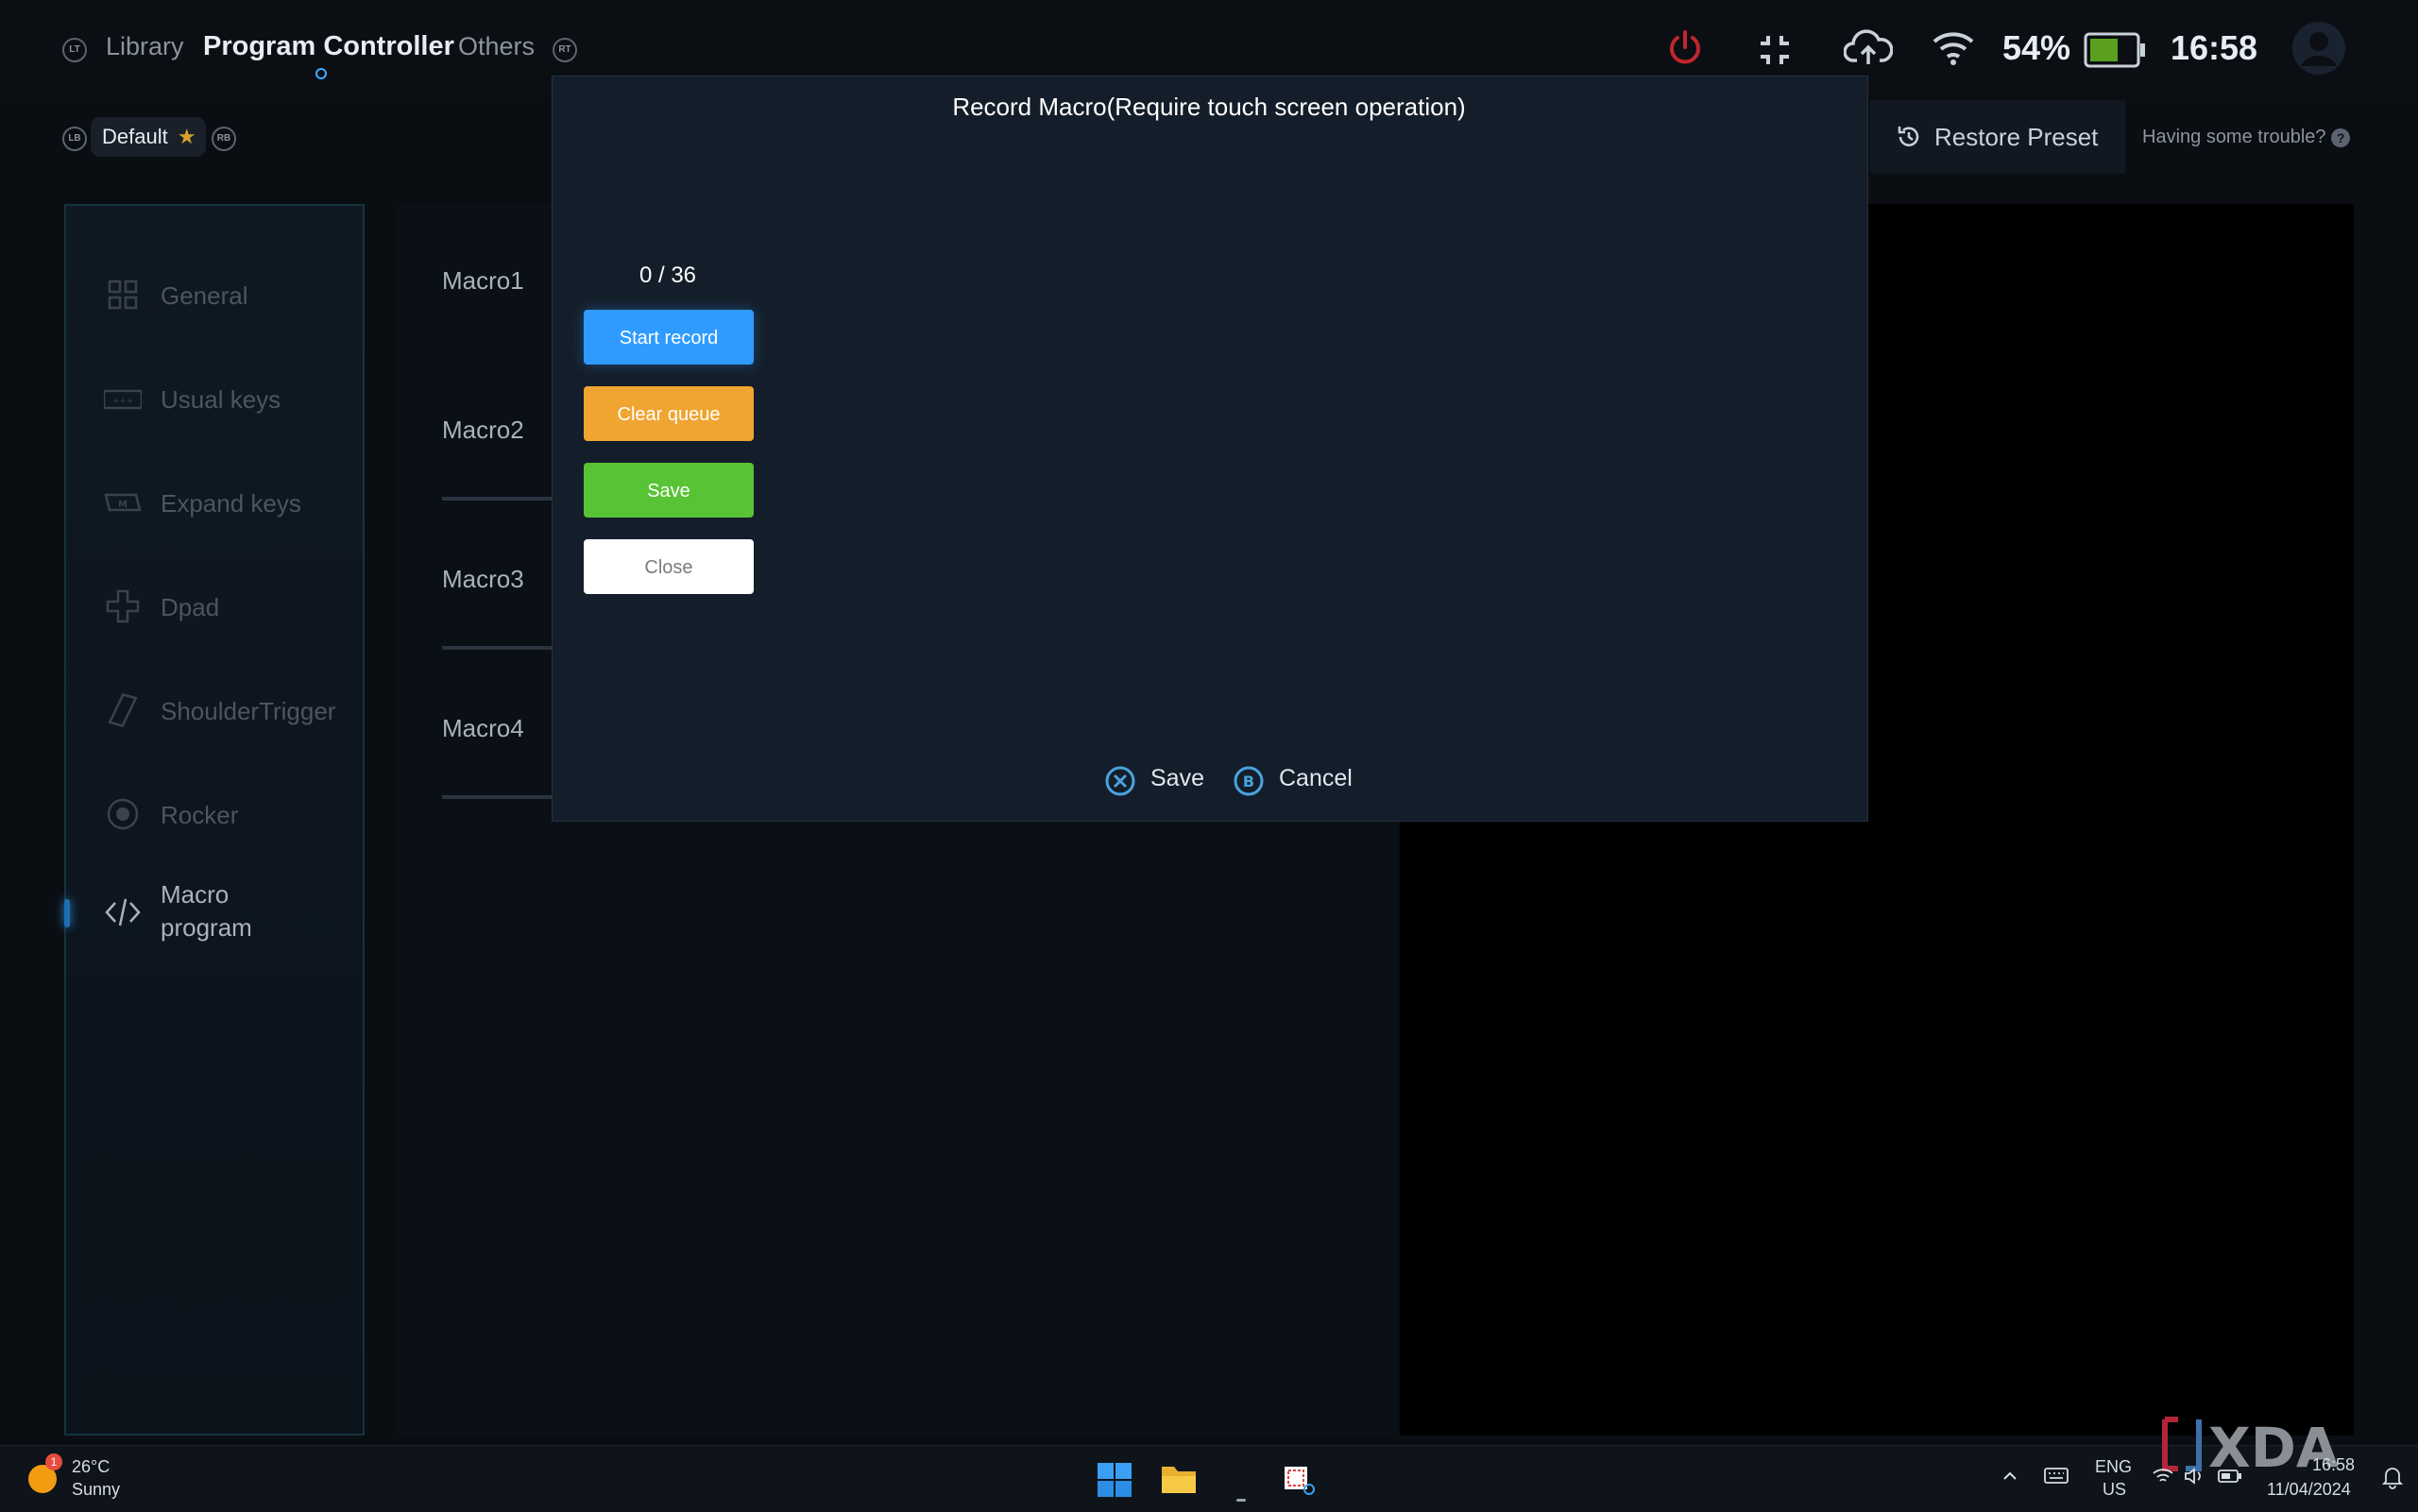 The width and height of the screenshot is (2418, 1512). I want to click on touch-keyboard-icon, so click(2056, 1478).